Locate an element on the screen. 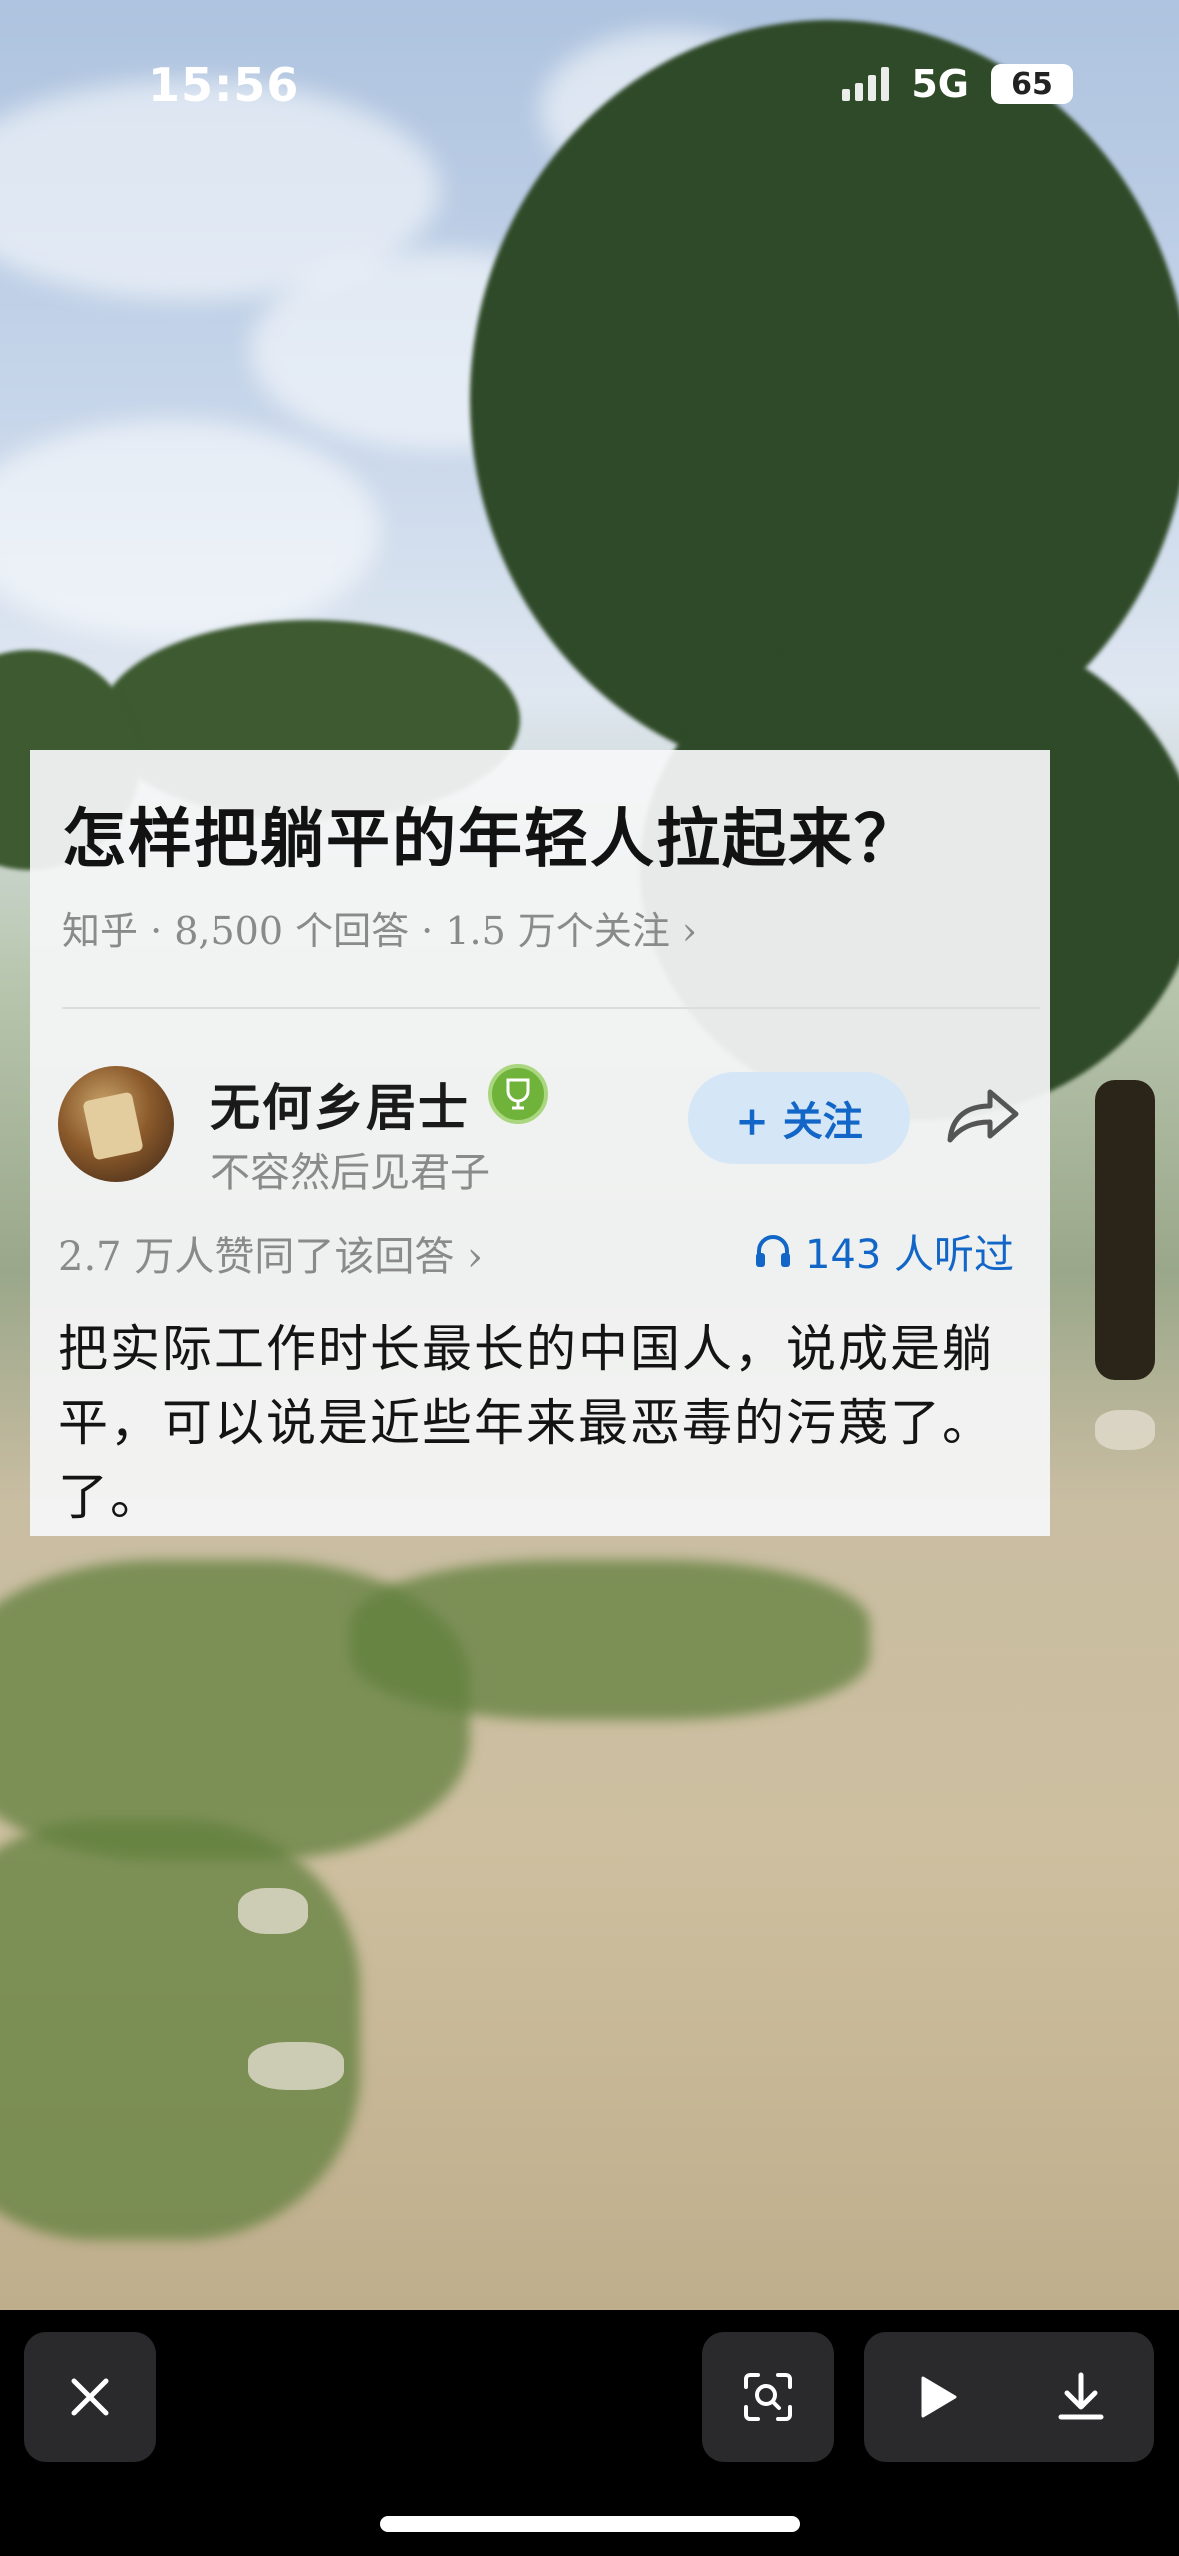  listen-count: 143 人听过 is located at coordinates (883, 1251).